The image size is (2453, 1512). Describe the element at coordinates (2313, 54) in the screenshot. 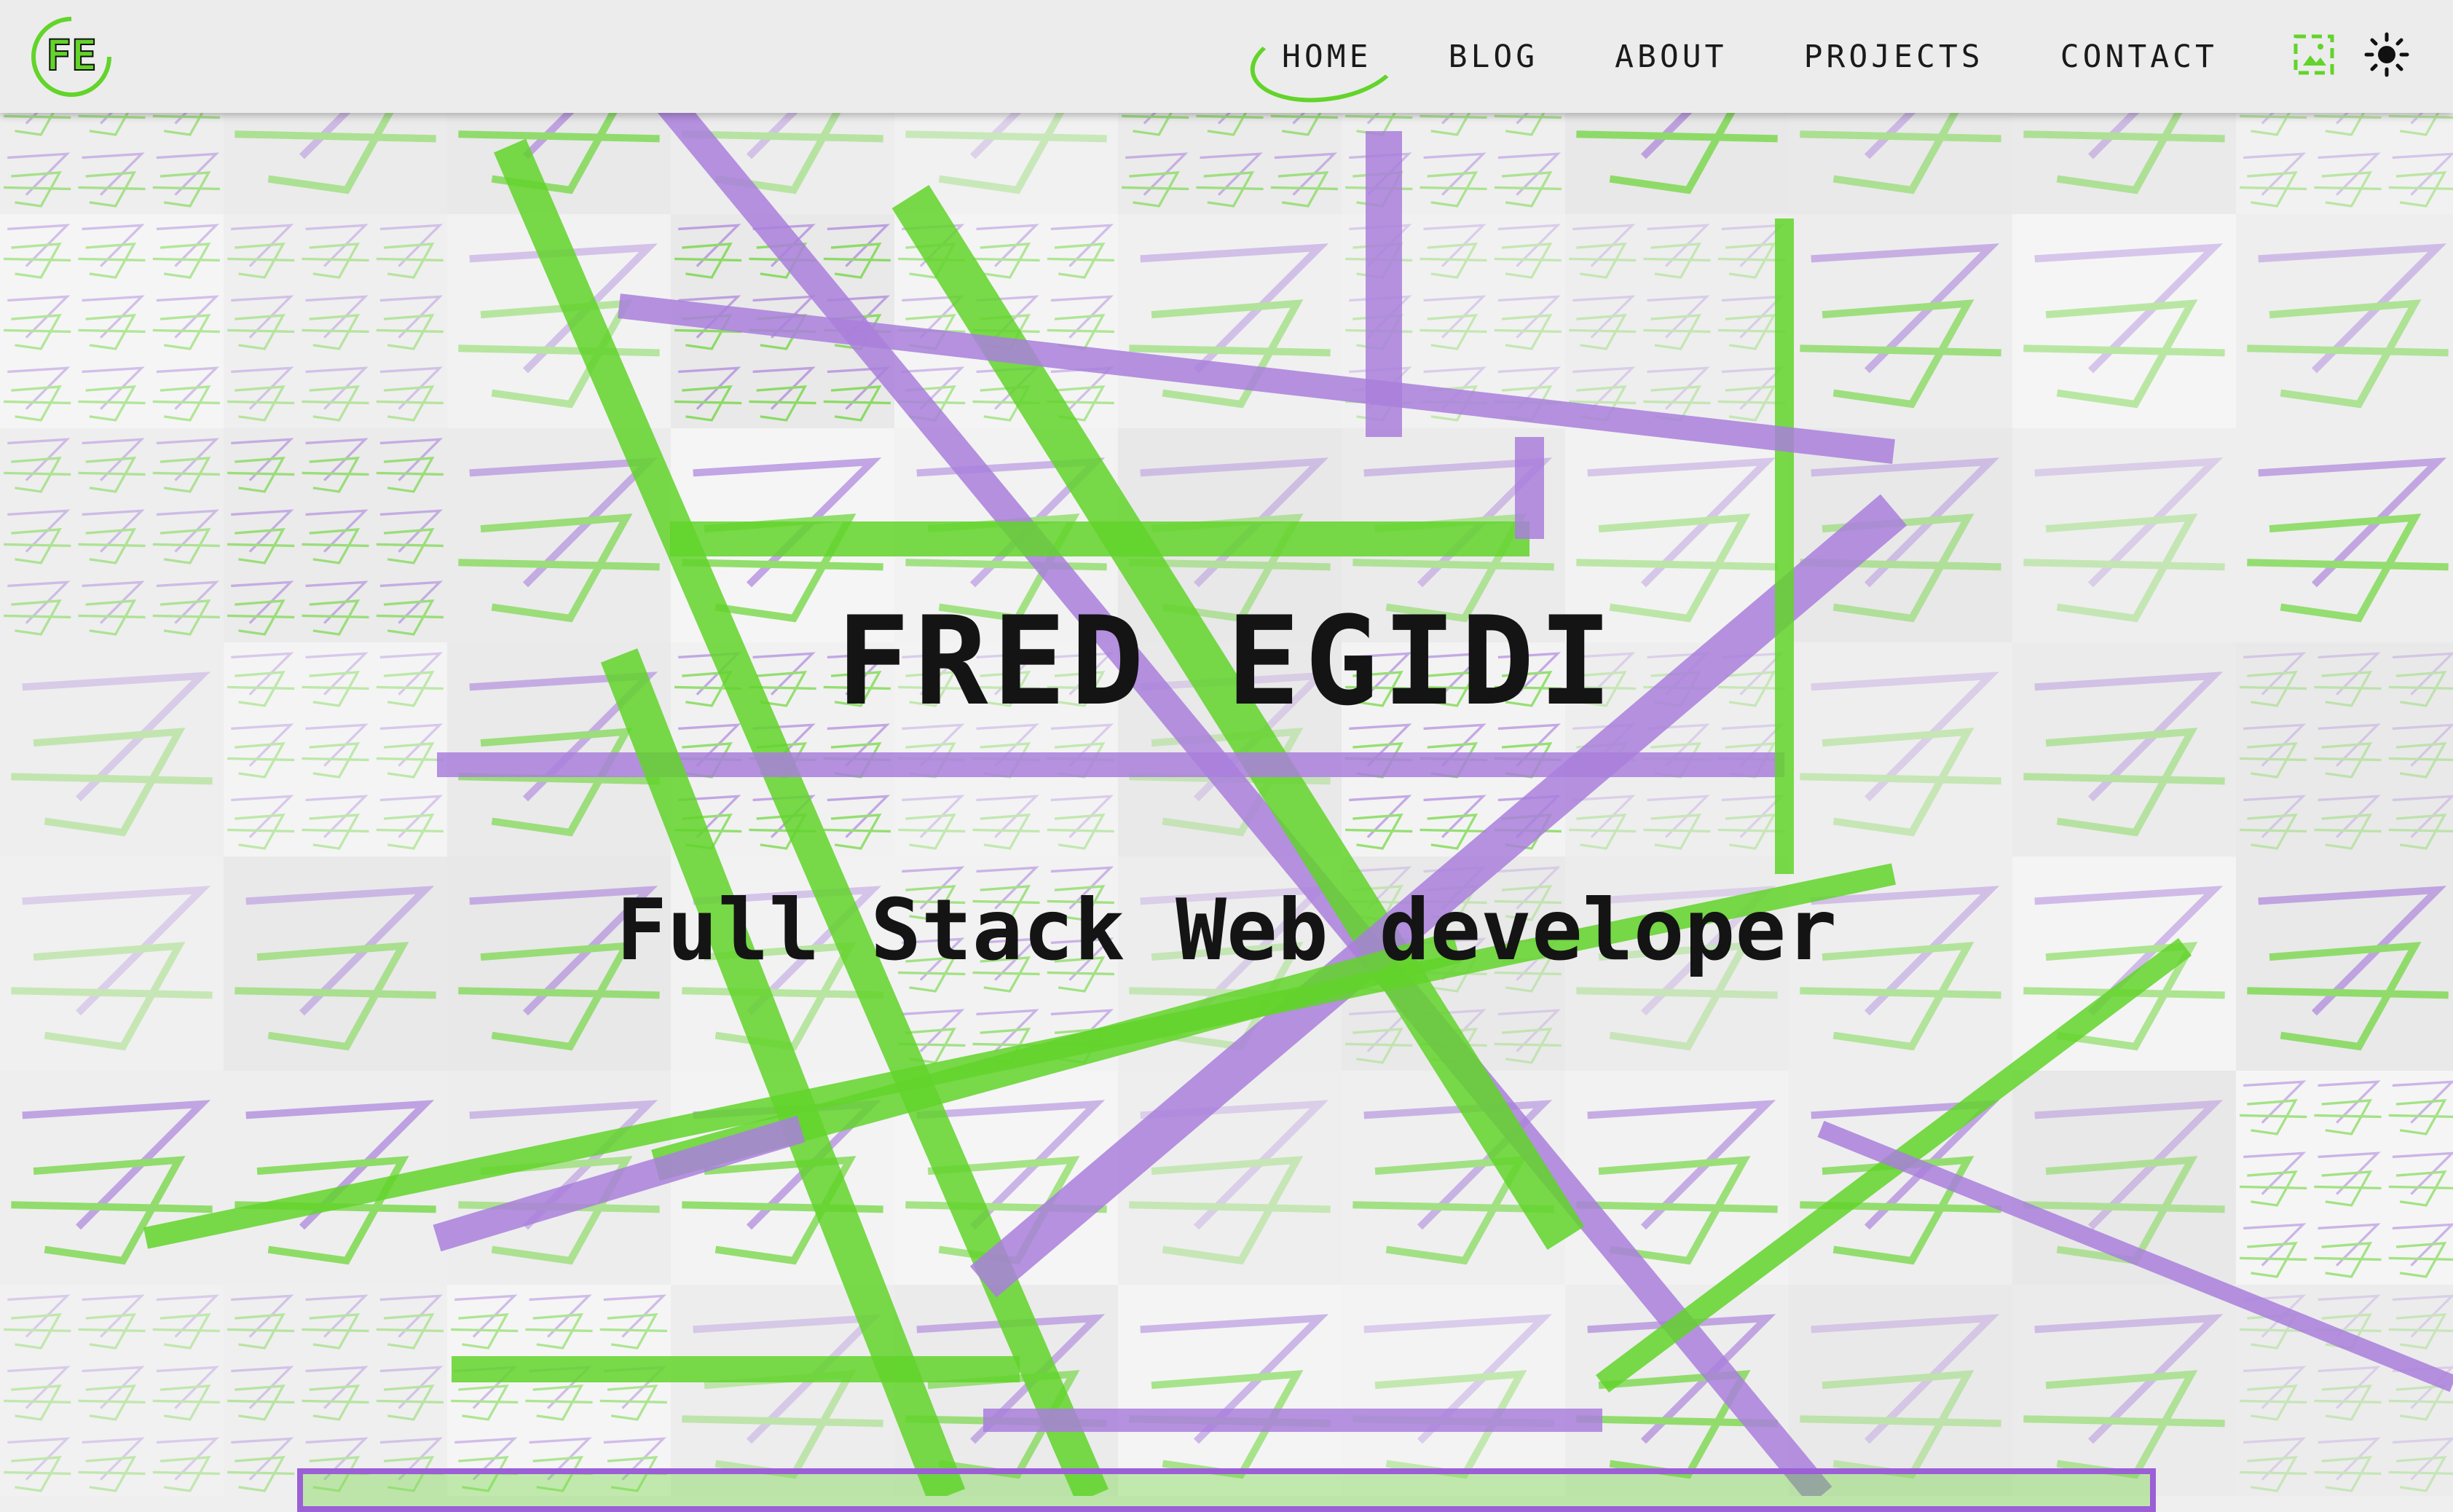

I see `image-toggle-icon` at that location.